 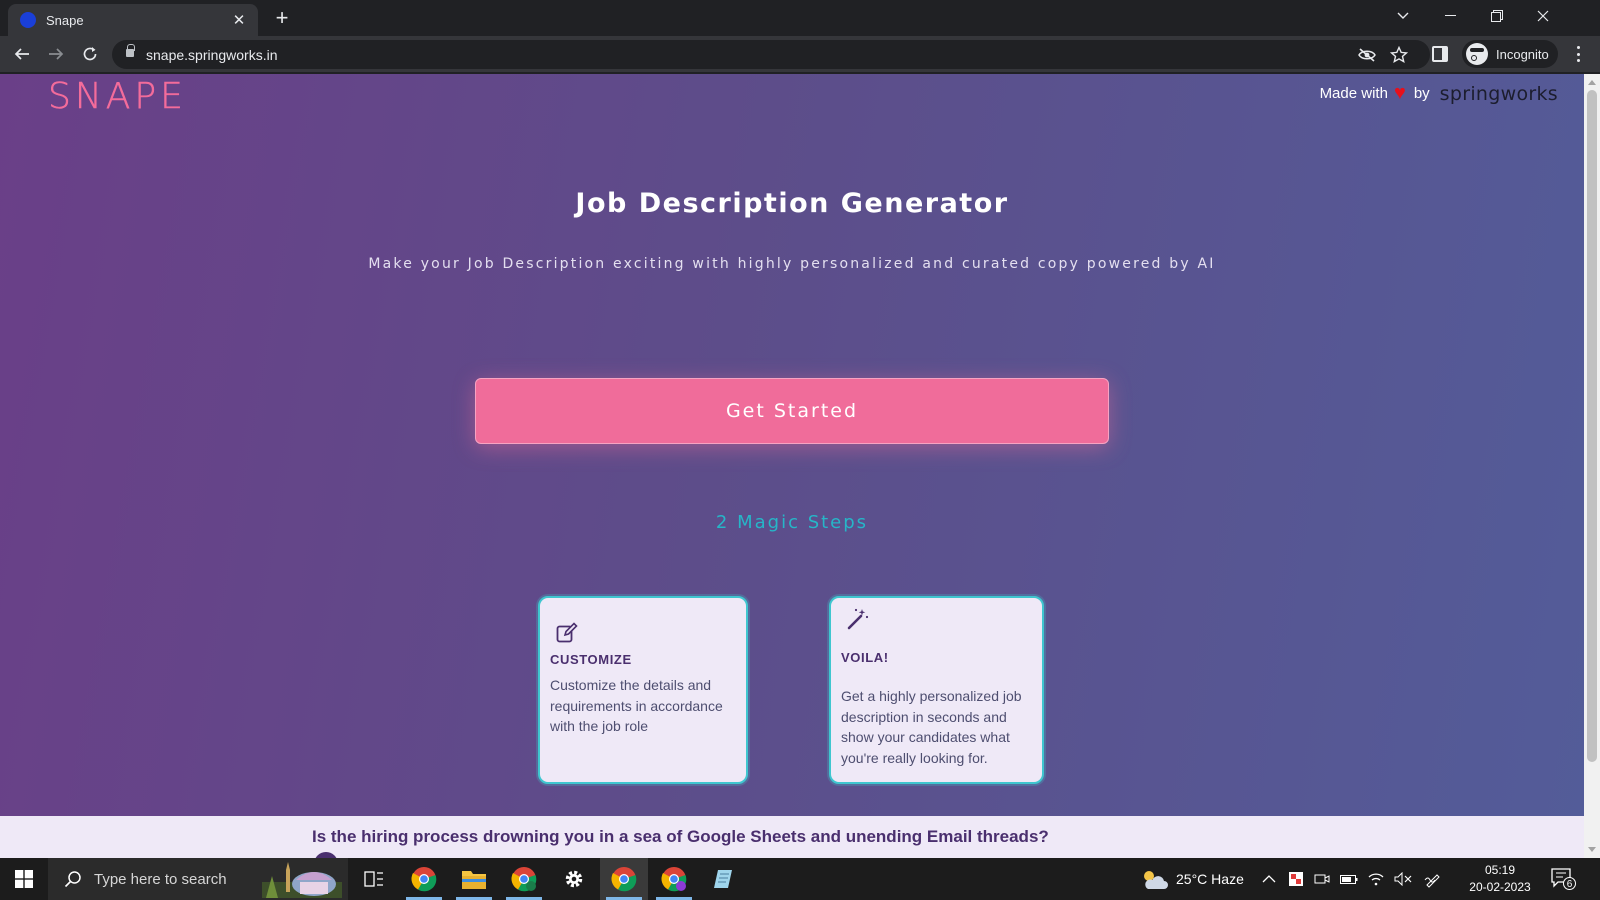 What do you see at coordinates (1421, 93) in the screenshot?
I see `by-label: by` at bounding box center [1421, 93].